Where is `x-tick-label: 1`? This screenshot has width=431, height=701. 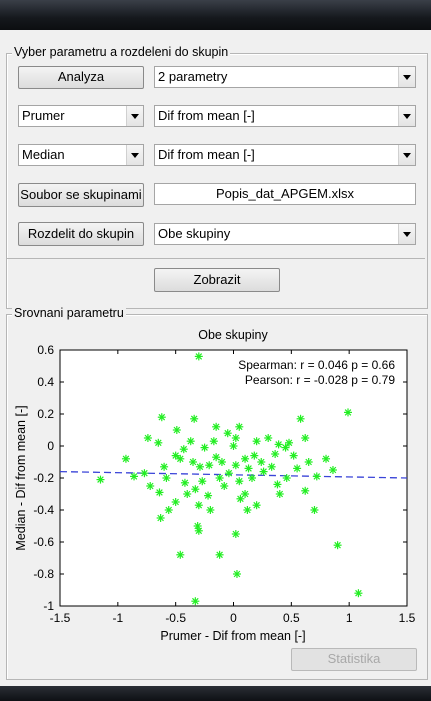 x-tick-label: 1 is located at coordinates (349, 618).